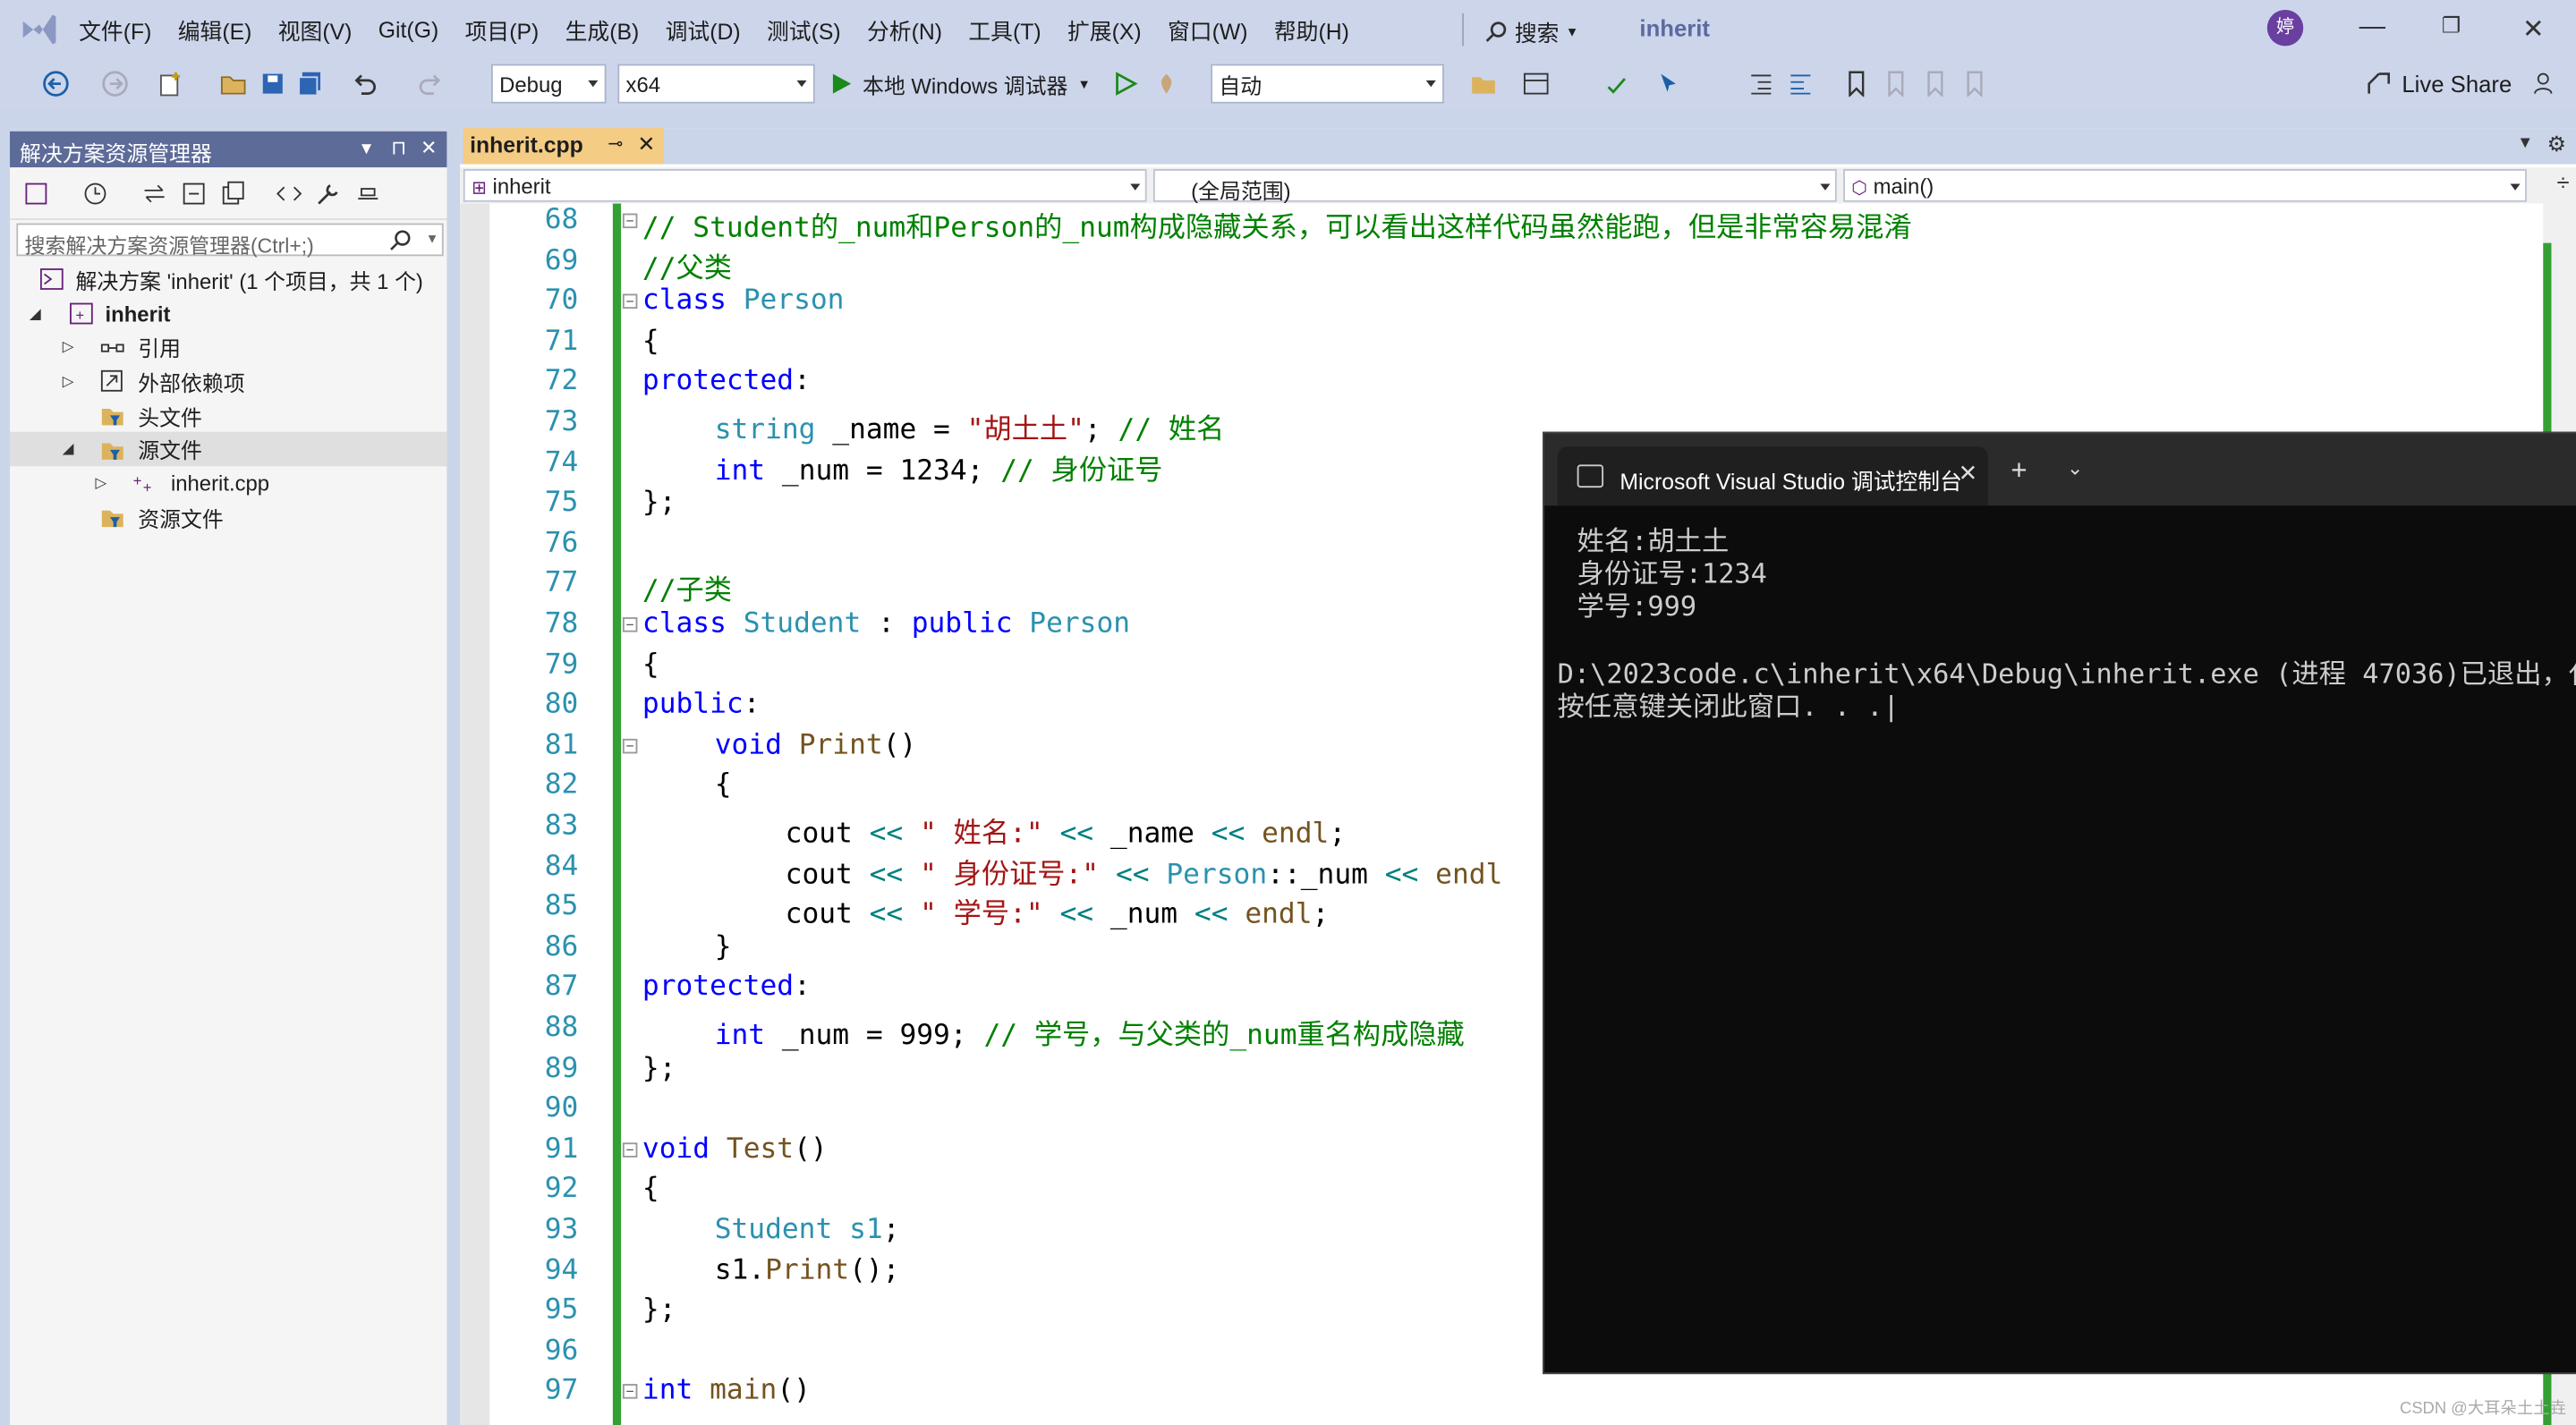 This screenshot has width=2576, height=1425. What do you see at coordinates (329, 194) in the screenshot?
I see `properties-wrench-icon` at bounding box center [329, 194].